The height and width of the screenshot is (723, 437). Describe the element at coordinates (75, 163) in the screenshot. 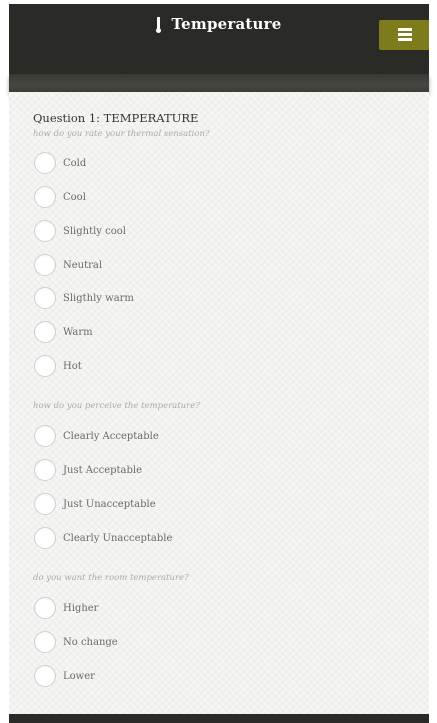

I see `option-label: Cold` at that location.